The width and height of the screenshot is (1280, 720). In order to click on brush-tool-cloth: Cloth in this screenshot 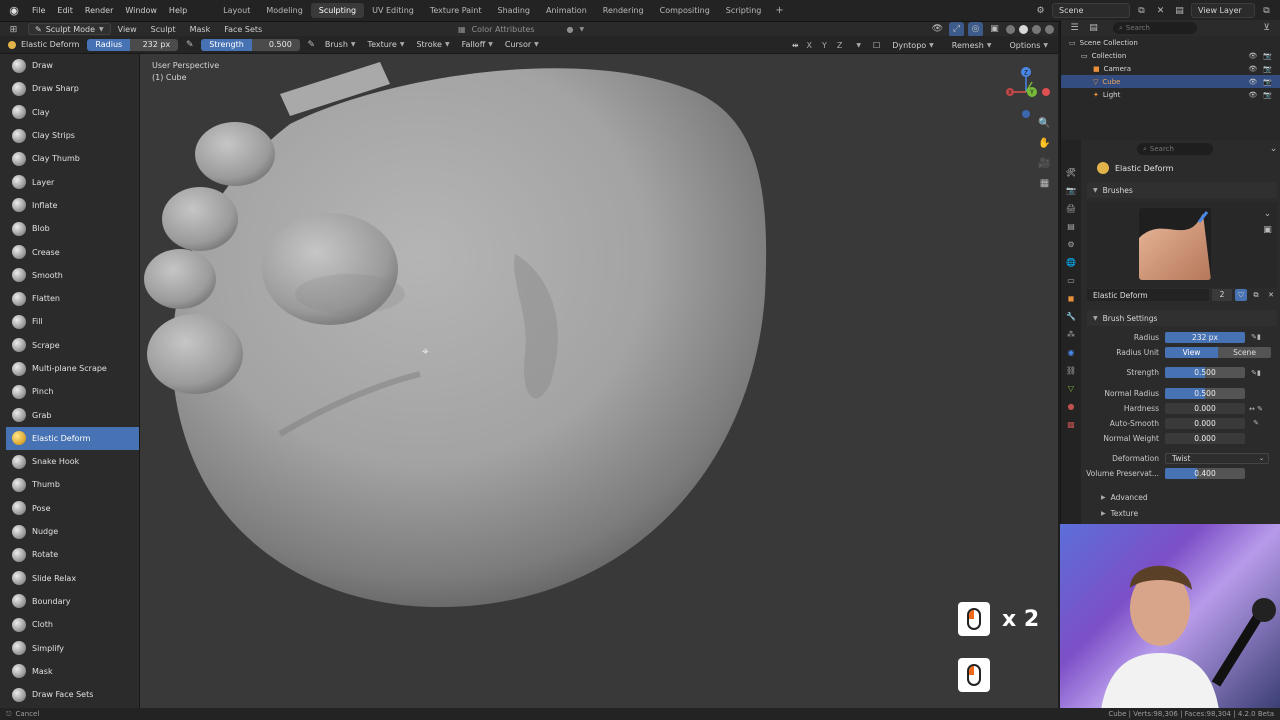, I will do `click(72, 624)`.